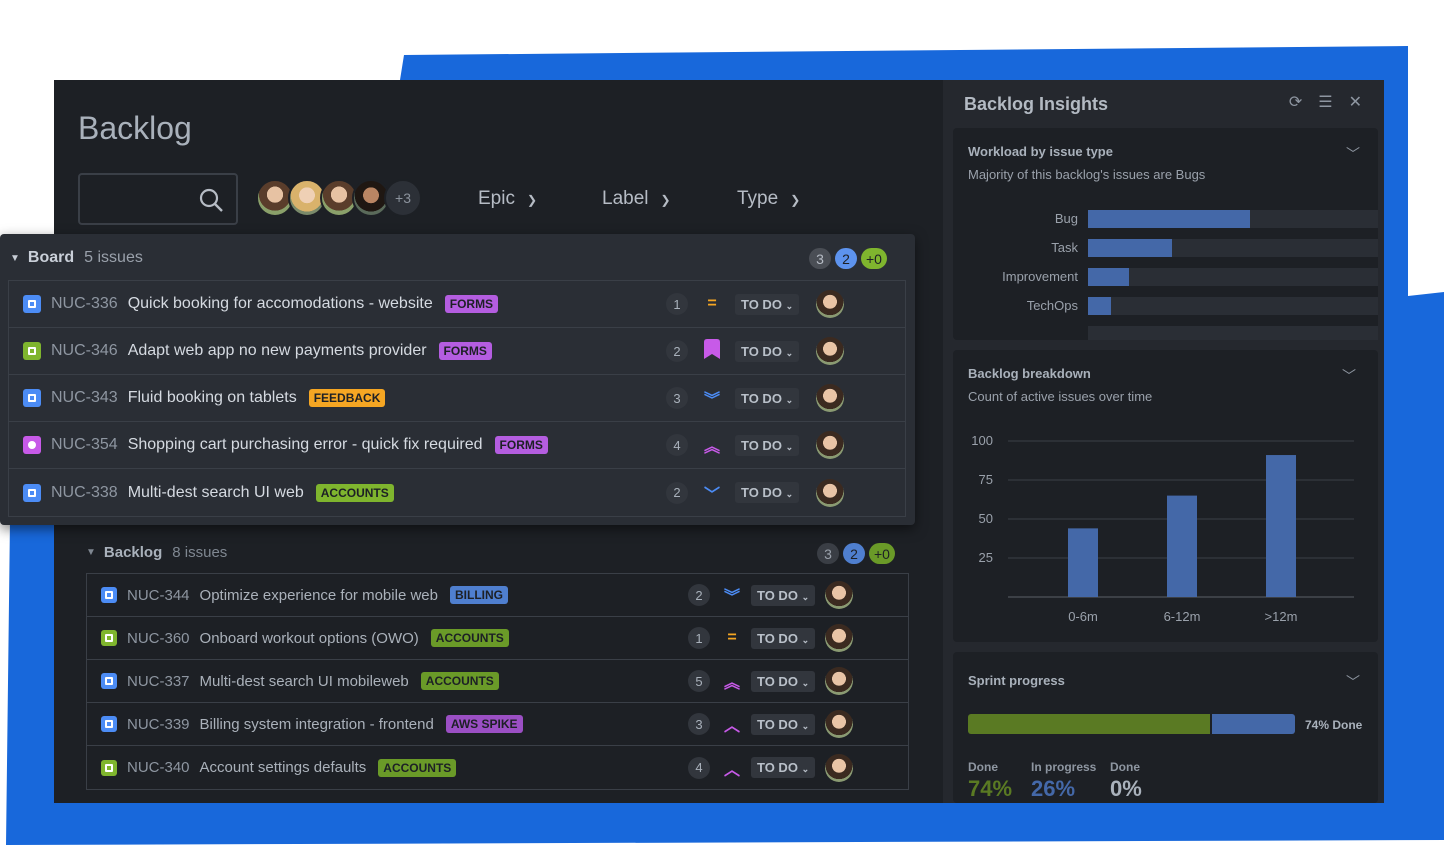 The height and width of the screenshot is (846, 1446). What do you see at coordinates (339, 198) in the screenshot?
I see `assignee-filter: +3` at bounding box center [339, 198].